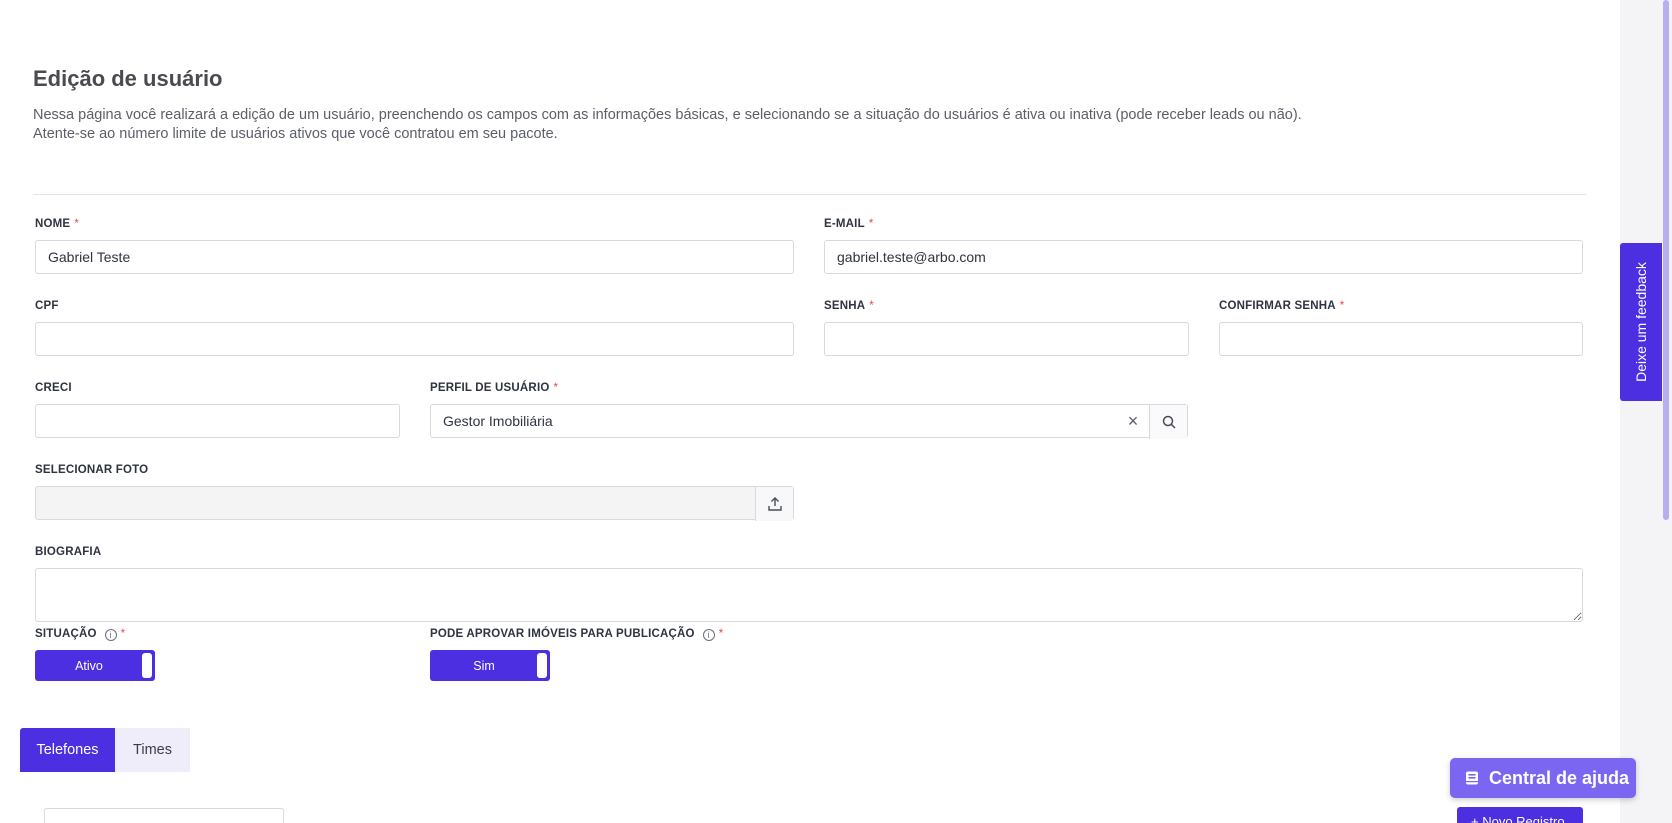 The width and height of the screenshot is (1672, 823). What do you see at coordinates (414, 503) in the screenshot?
I see `foto-input` at bounding box center [414, 503].